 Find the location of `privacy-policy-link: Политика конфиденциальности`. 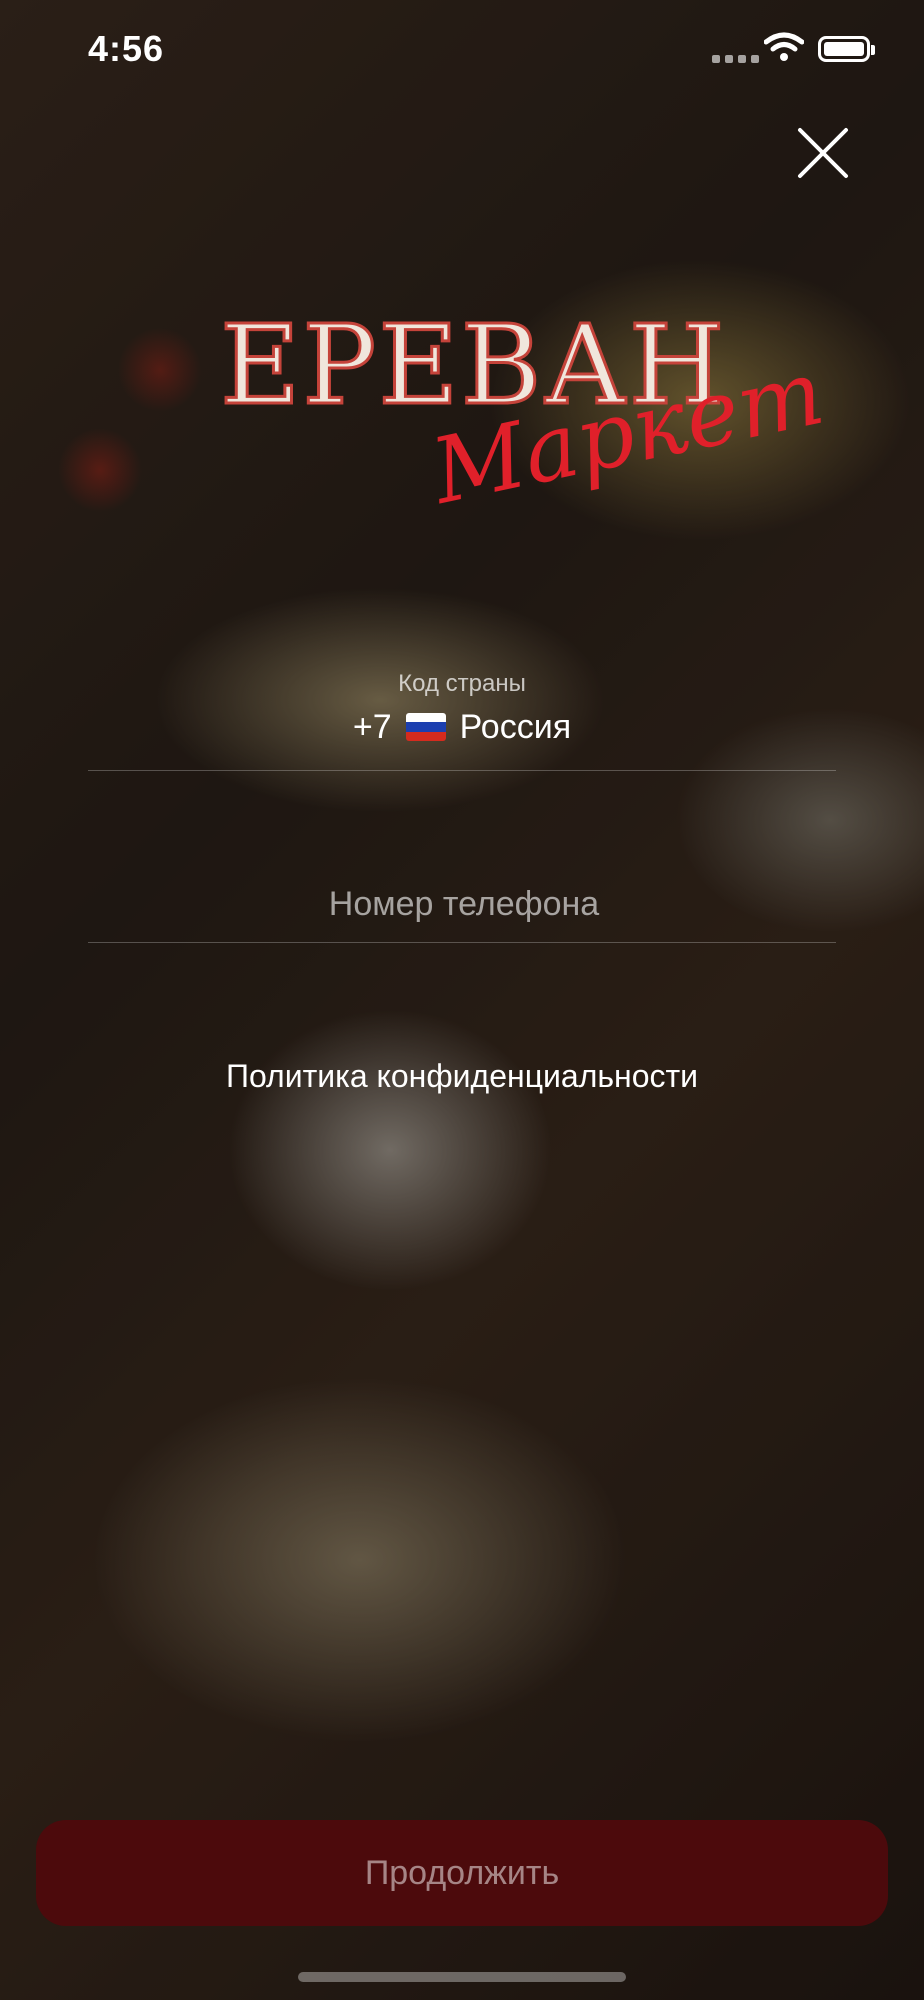

privacy-policy-link: Политика конфиденциальности is located at coordinates (462, 1076).